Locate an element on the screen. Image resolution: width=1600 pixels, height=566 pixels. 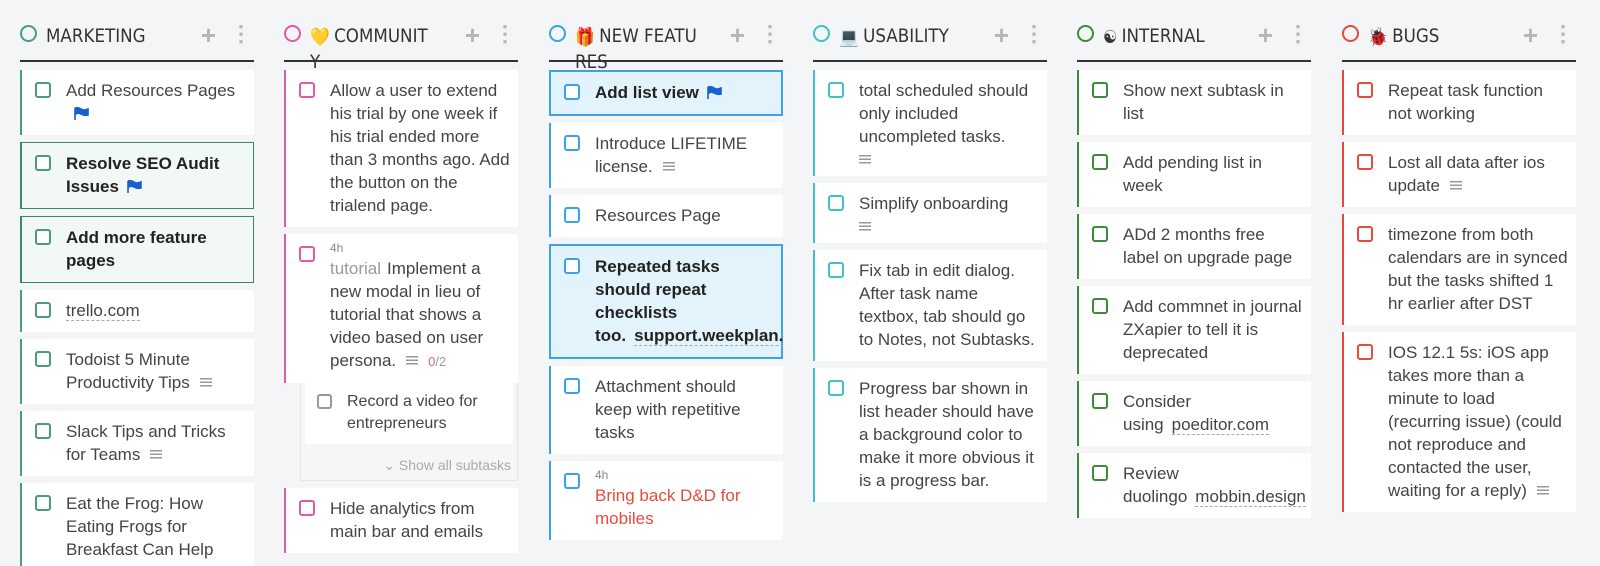
task-card: Slack Tips and Tricks for Teams is located at coordinates (137, 443).